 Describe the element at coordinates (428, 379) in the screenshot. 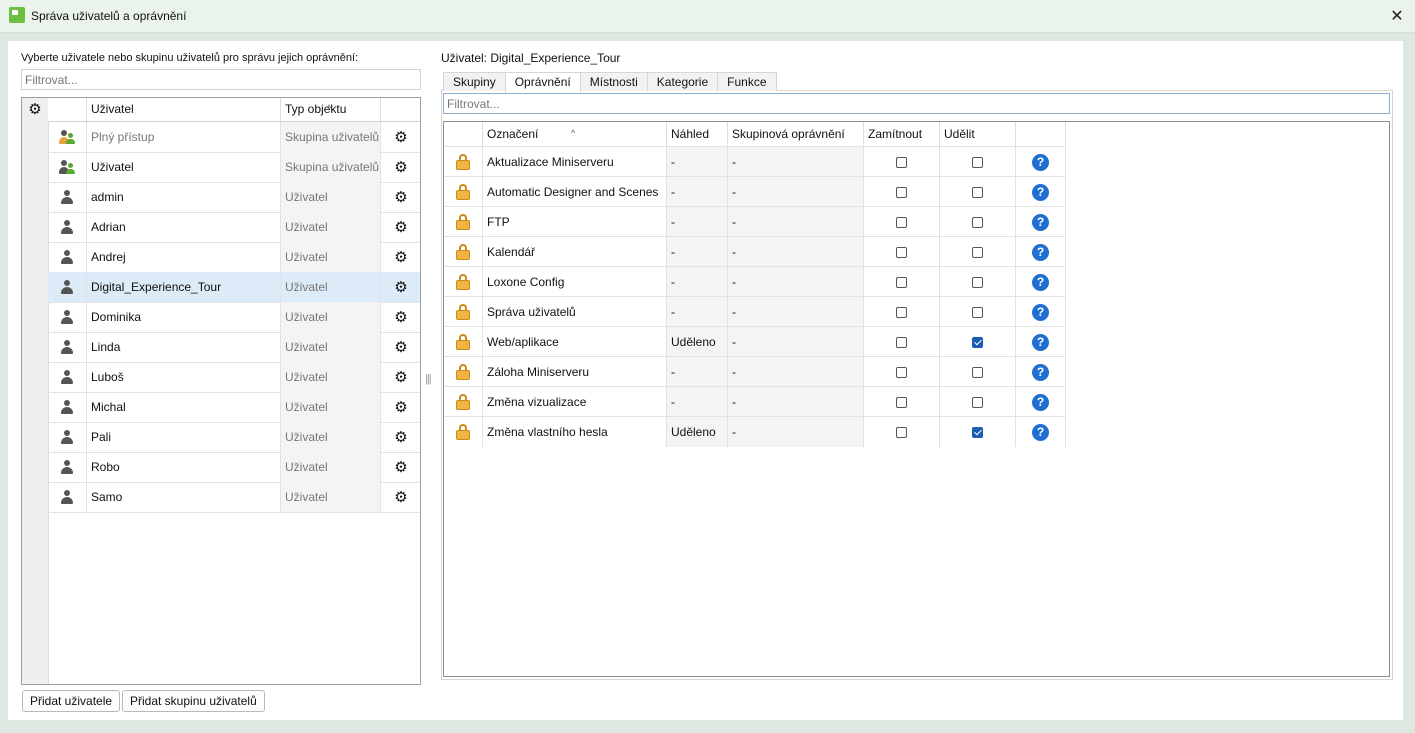

I see `panel-splitter: |||` at that location.